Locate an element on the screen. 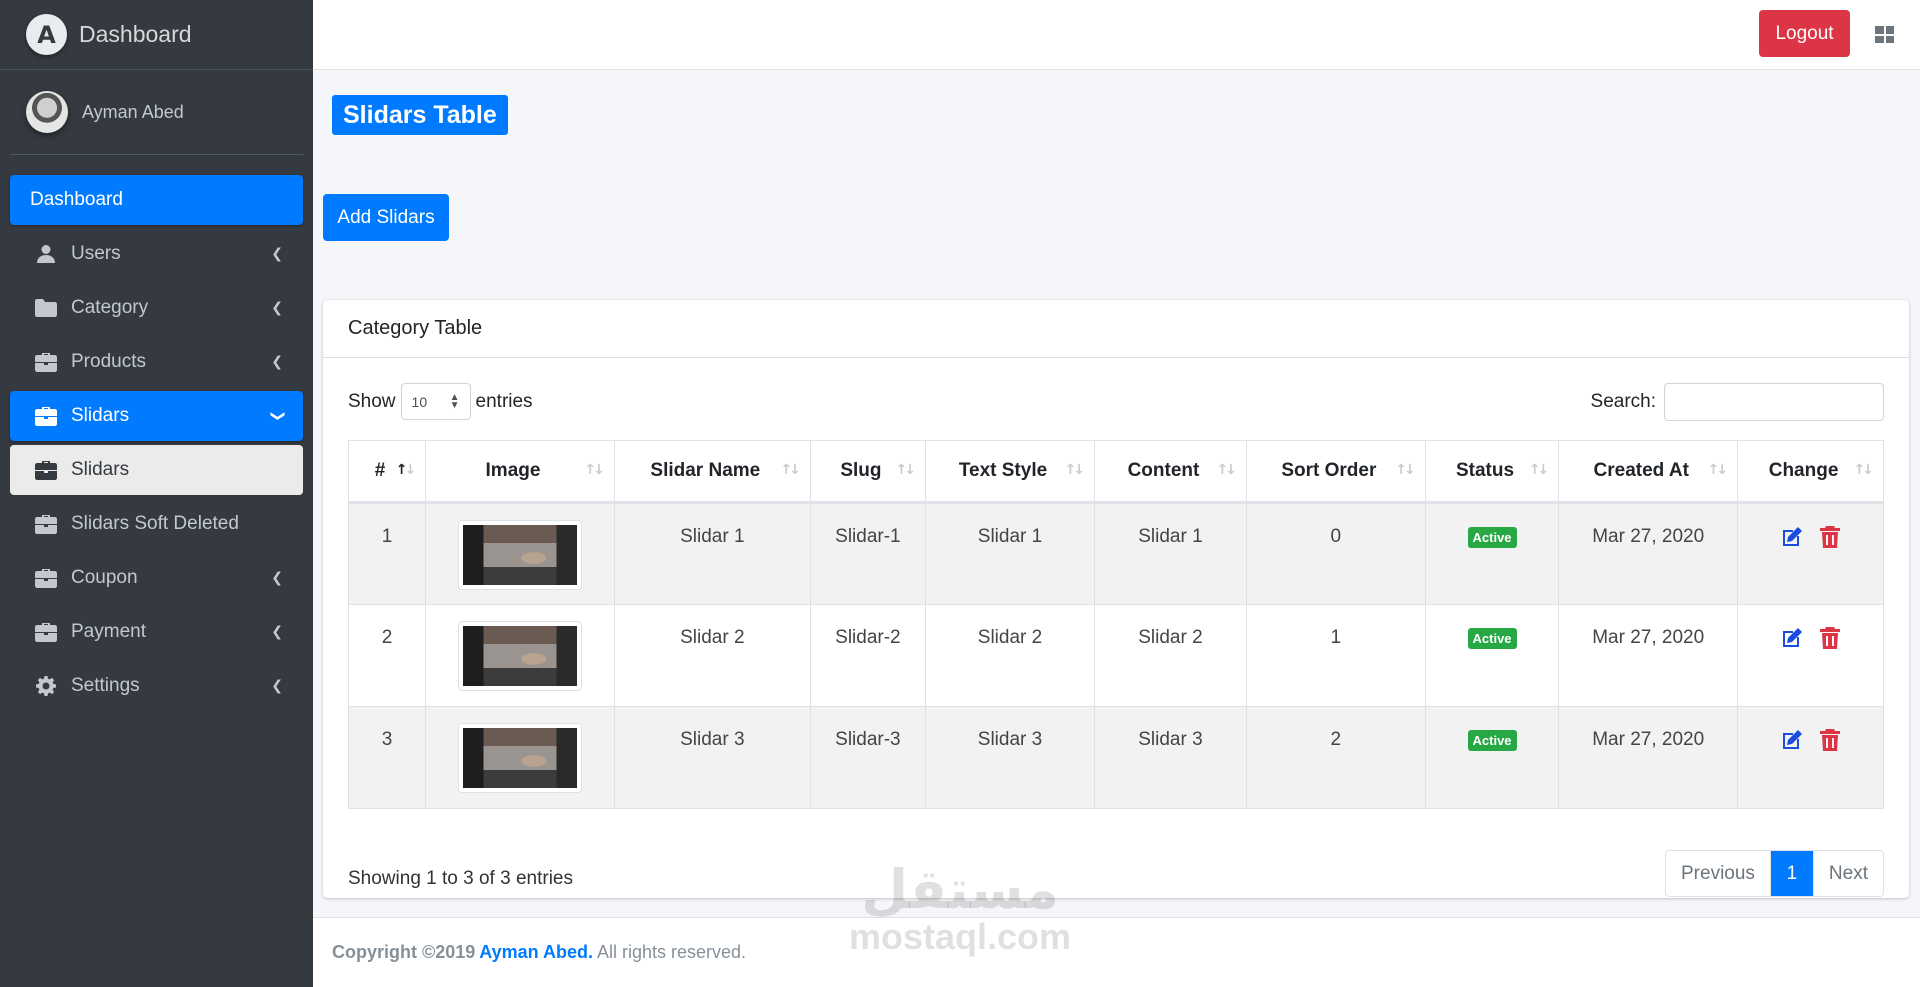  column-header-created-at: Created At ↑↓ is located at coordinates (1648, 472).